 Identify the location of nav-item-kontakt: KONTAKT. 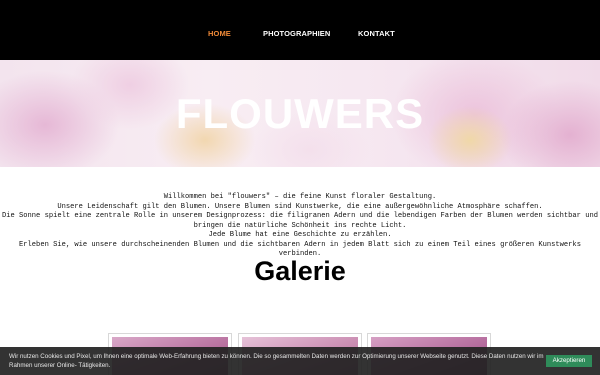
(376, 33).